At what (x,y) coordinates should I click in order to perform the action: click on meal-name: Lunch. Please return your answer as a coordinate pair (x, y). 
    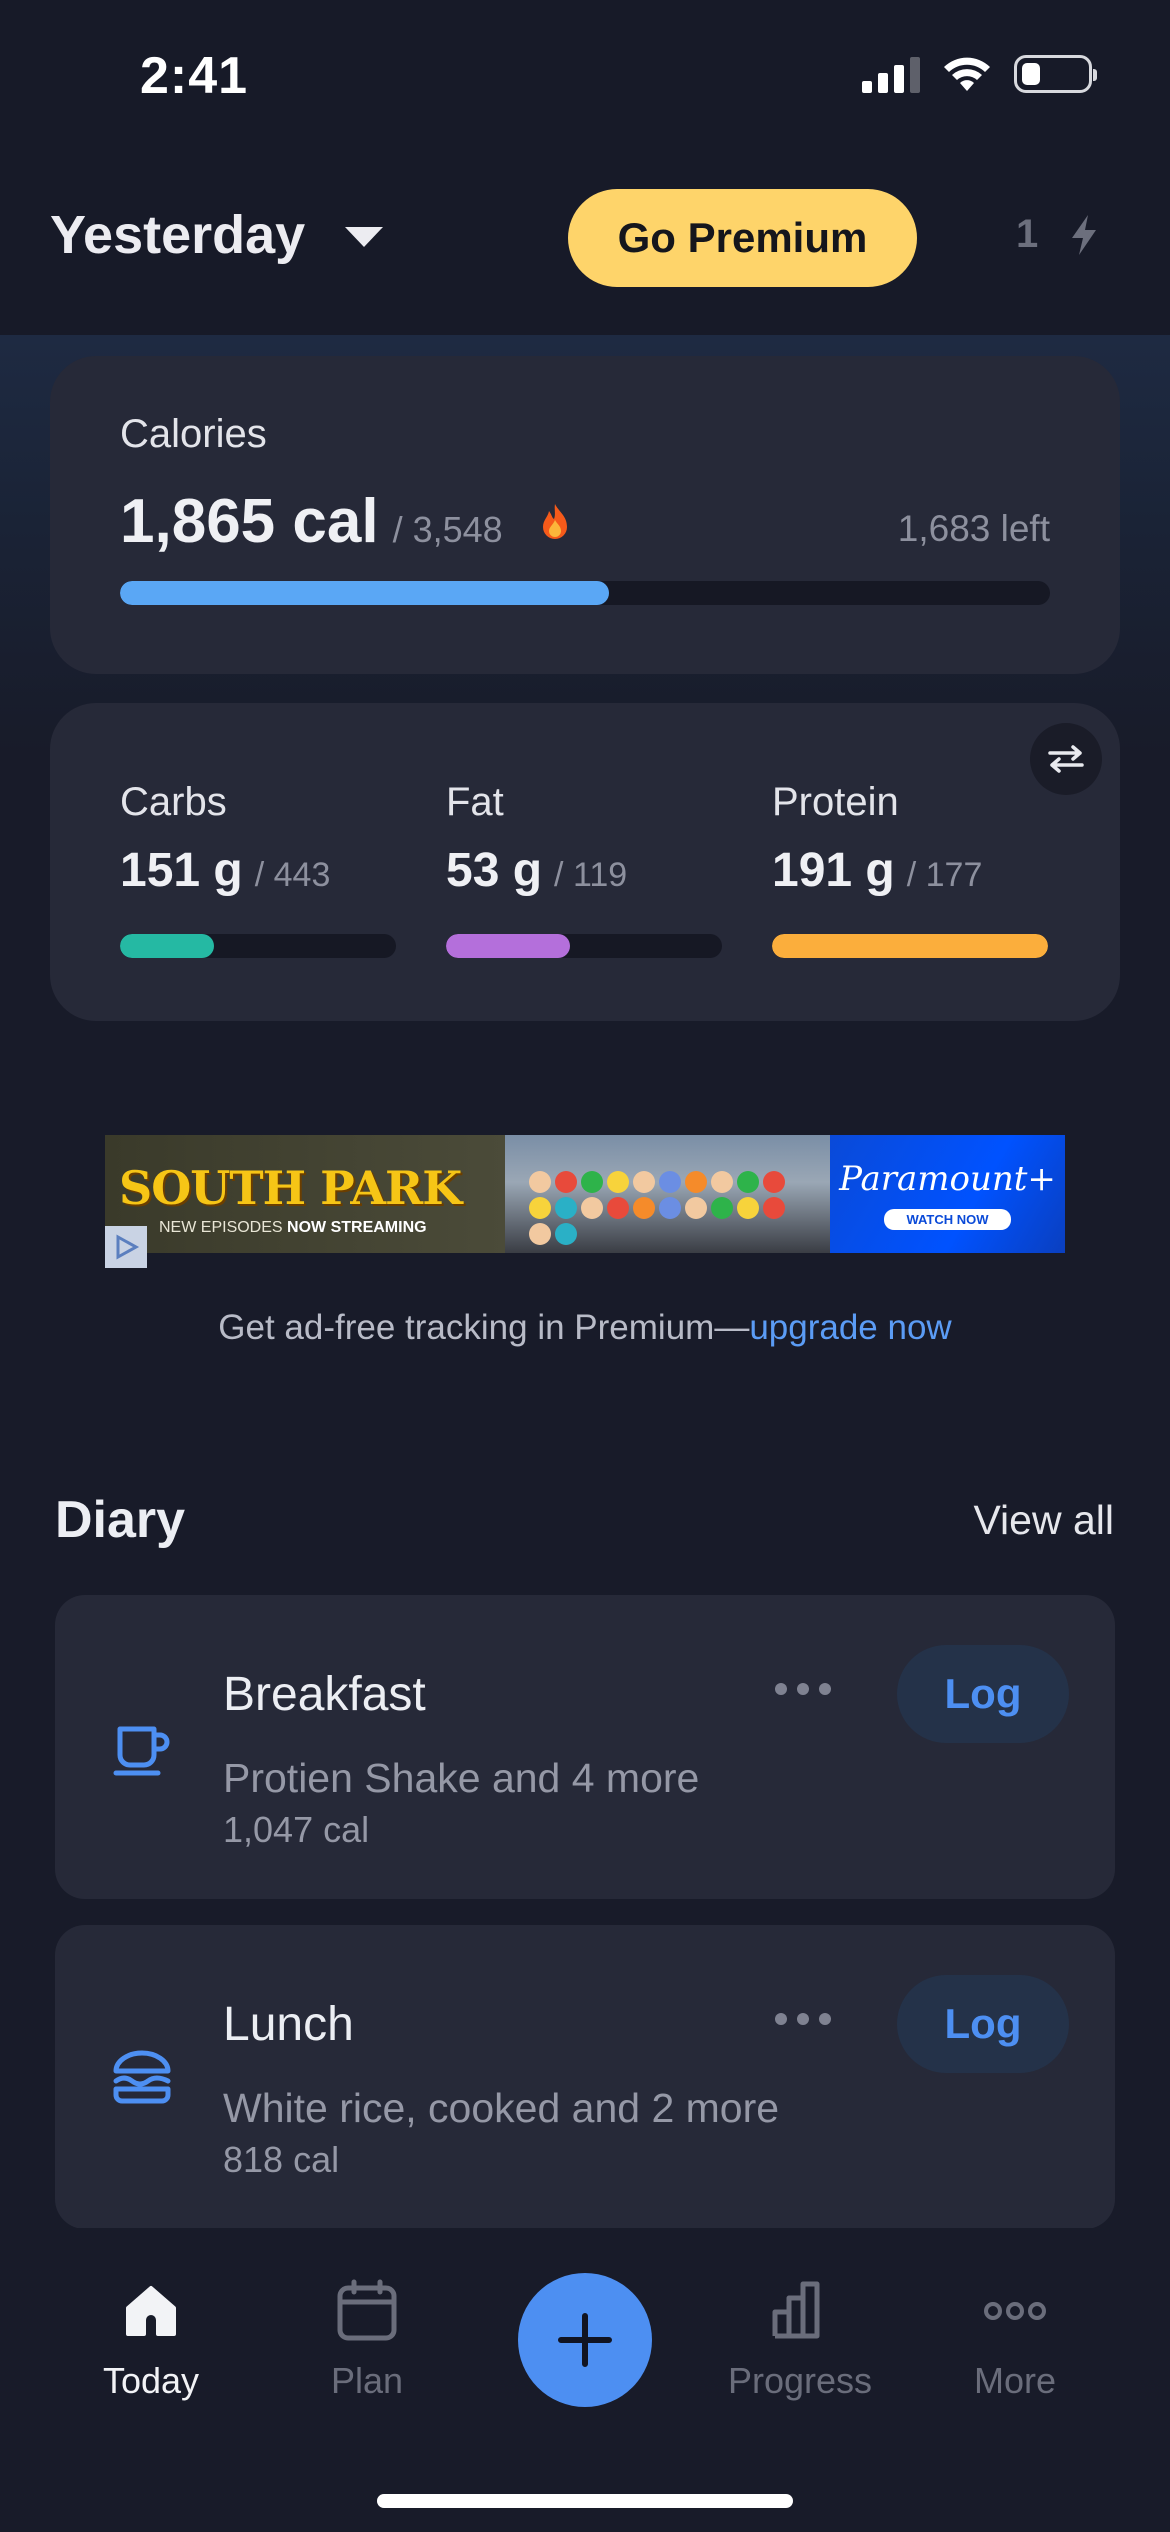
    Looking at the image, I should click on (288, 2024).